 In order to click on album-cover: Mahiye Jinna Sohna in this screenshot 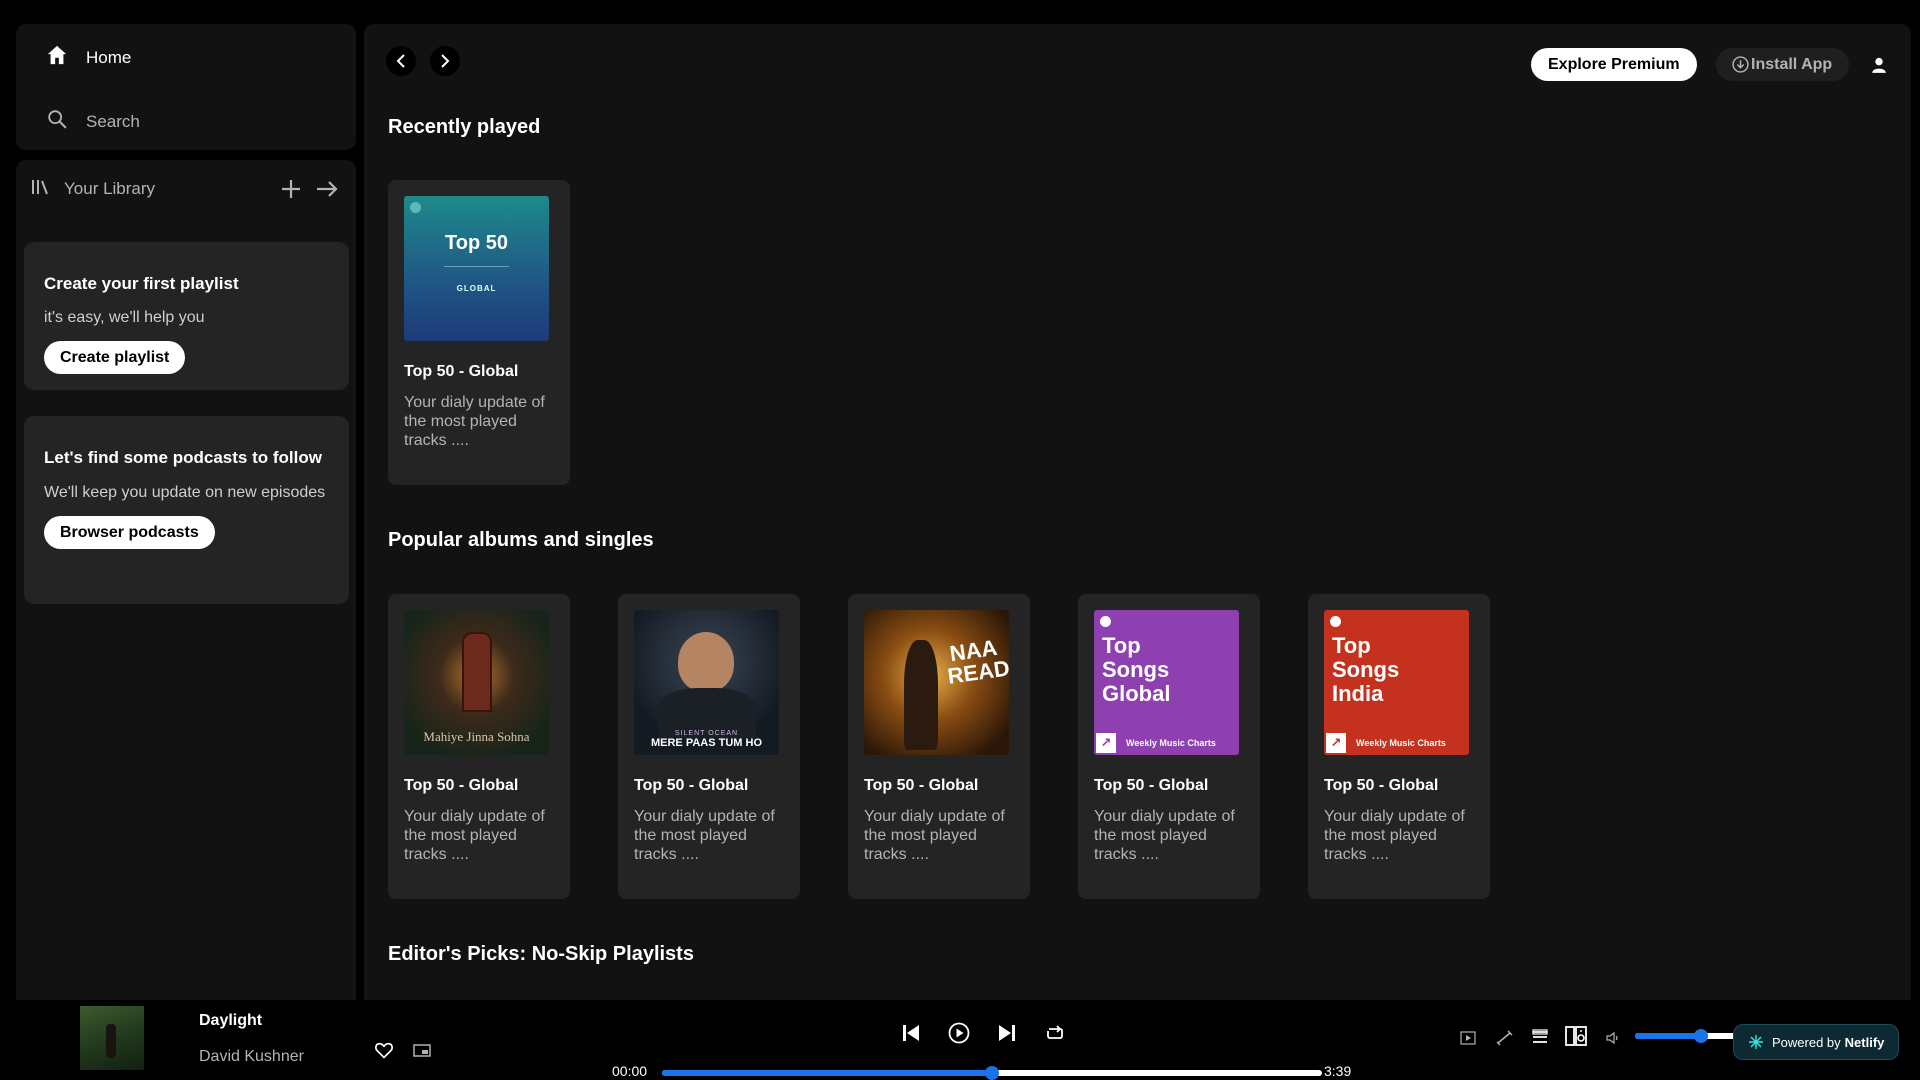, I will do `click(476, 682)`.